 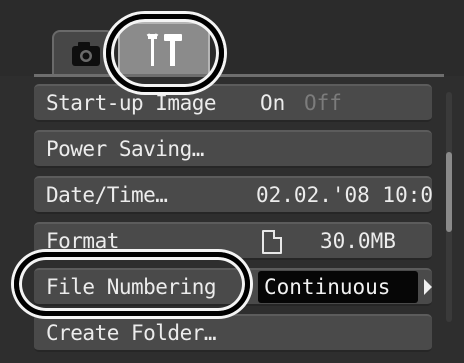 I want to click on tab-divider, so click(x=239, y=75).